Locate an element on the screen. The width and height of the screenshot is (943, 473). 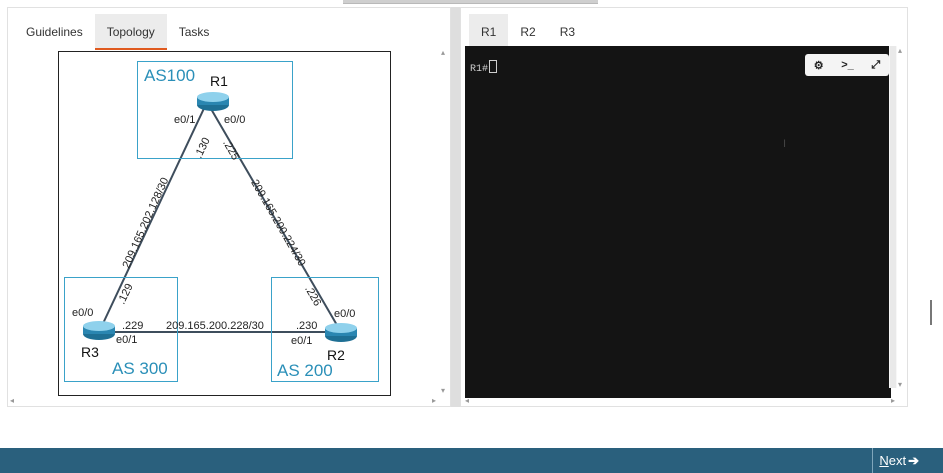
r3-ip-229: .229 is located at coordinates (133, 326).